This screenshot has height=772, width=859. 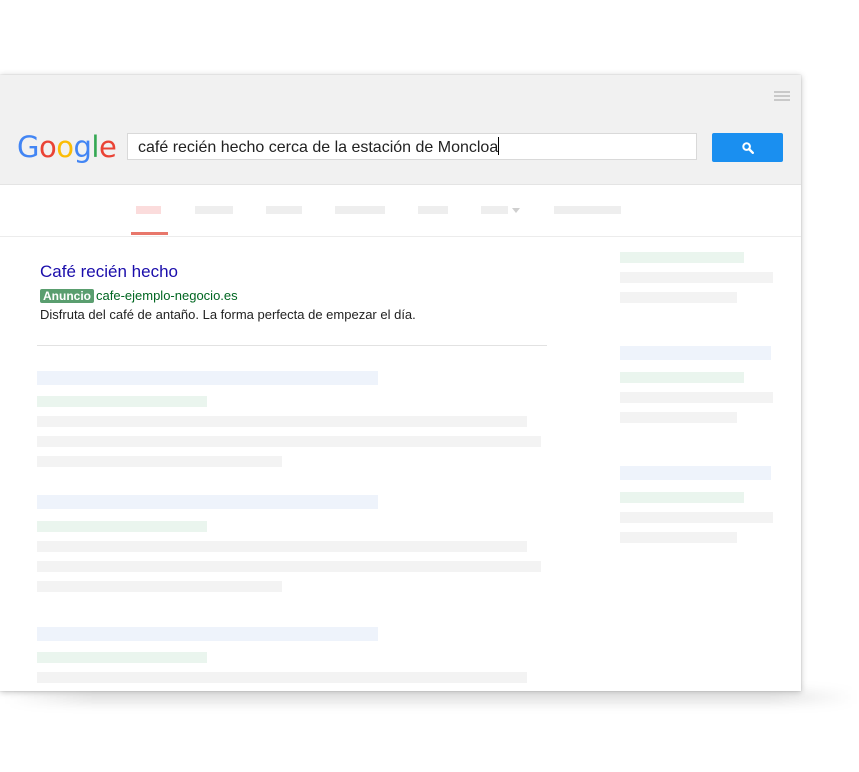 What do you see at coordinates (400, 210) in the screenshot?
I see `search-tabs` at bounding box center [400, 210].